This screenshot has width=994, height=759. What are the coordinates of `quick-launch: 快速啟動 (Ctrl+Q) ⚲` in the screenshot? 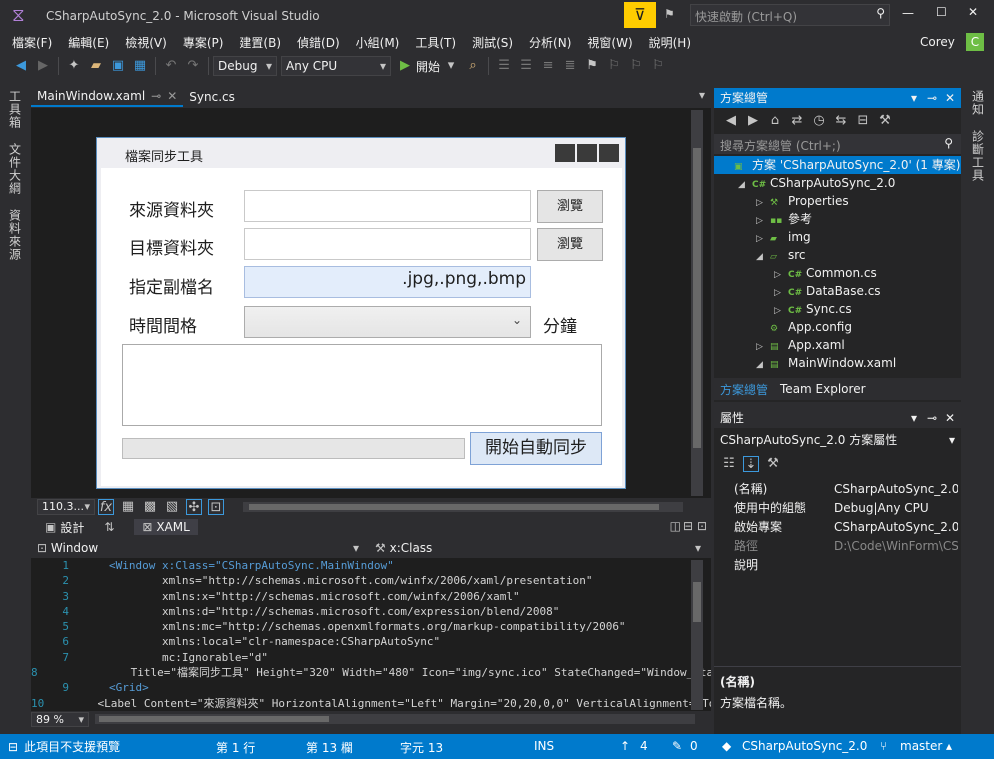 It's located at (790, 15).